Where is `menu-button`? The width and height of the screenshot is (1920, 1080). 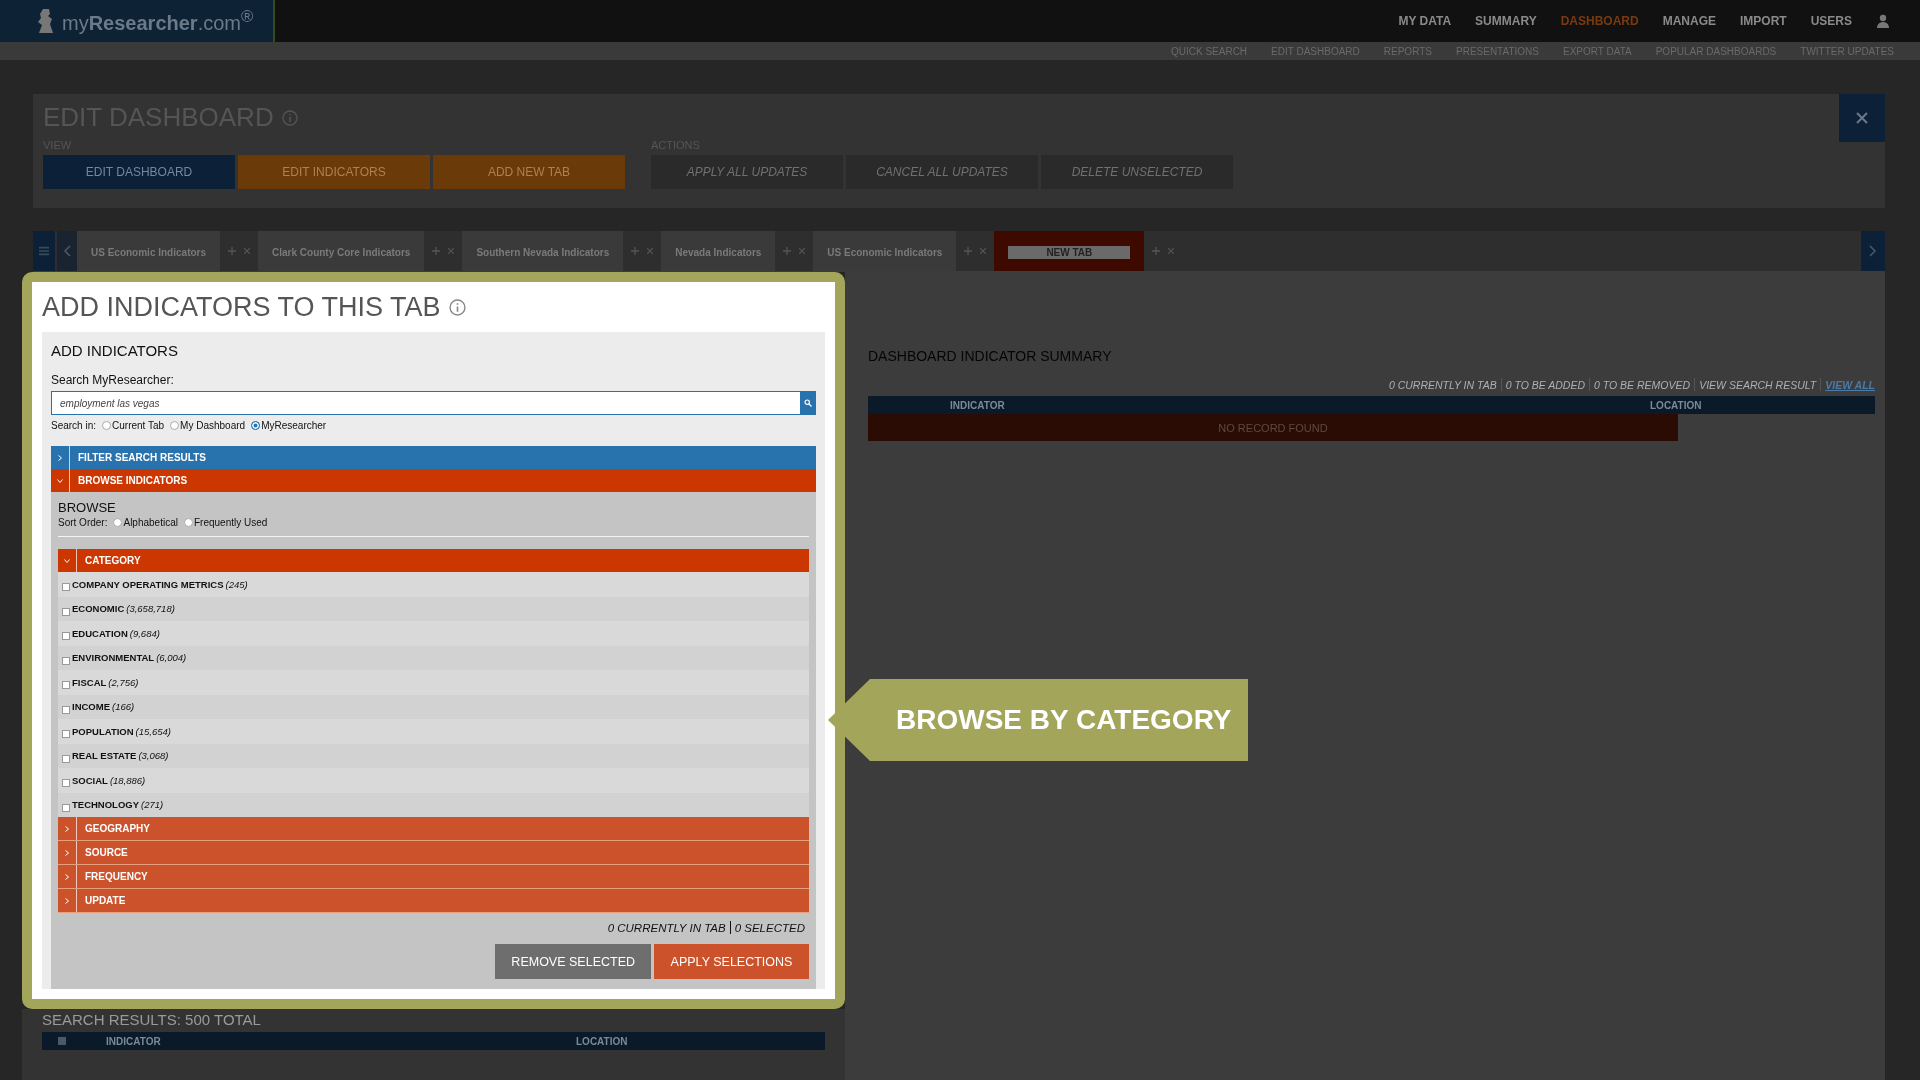 menu-button is located at coordinates (44, 251).